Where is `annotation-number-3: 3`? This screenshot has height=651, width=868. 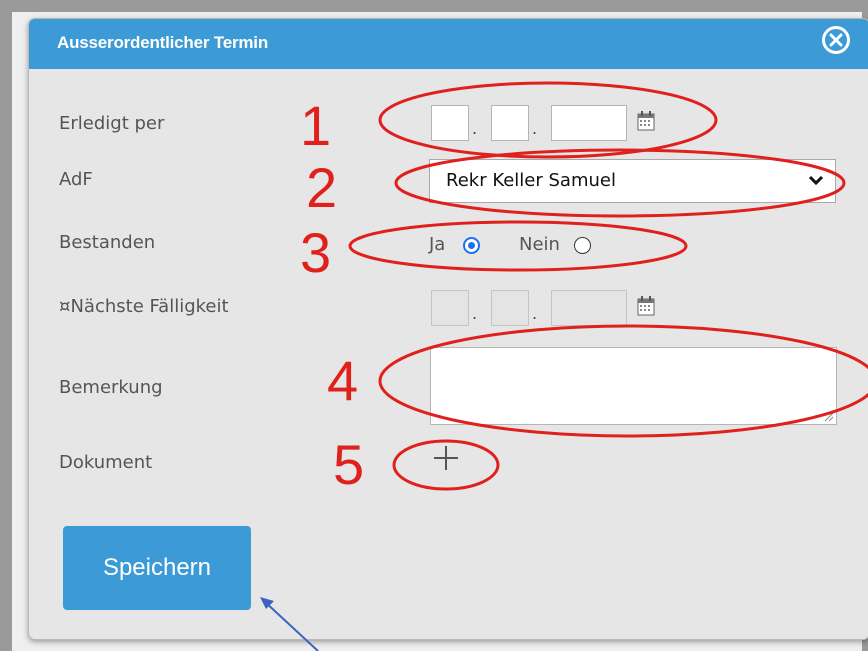
annotation-number-3: 3 is located at coordinates (315, 252).